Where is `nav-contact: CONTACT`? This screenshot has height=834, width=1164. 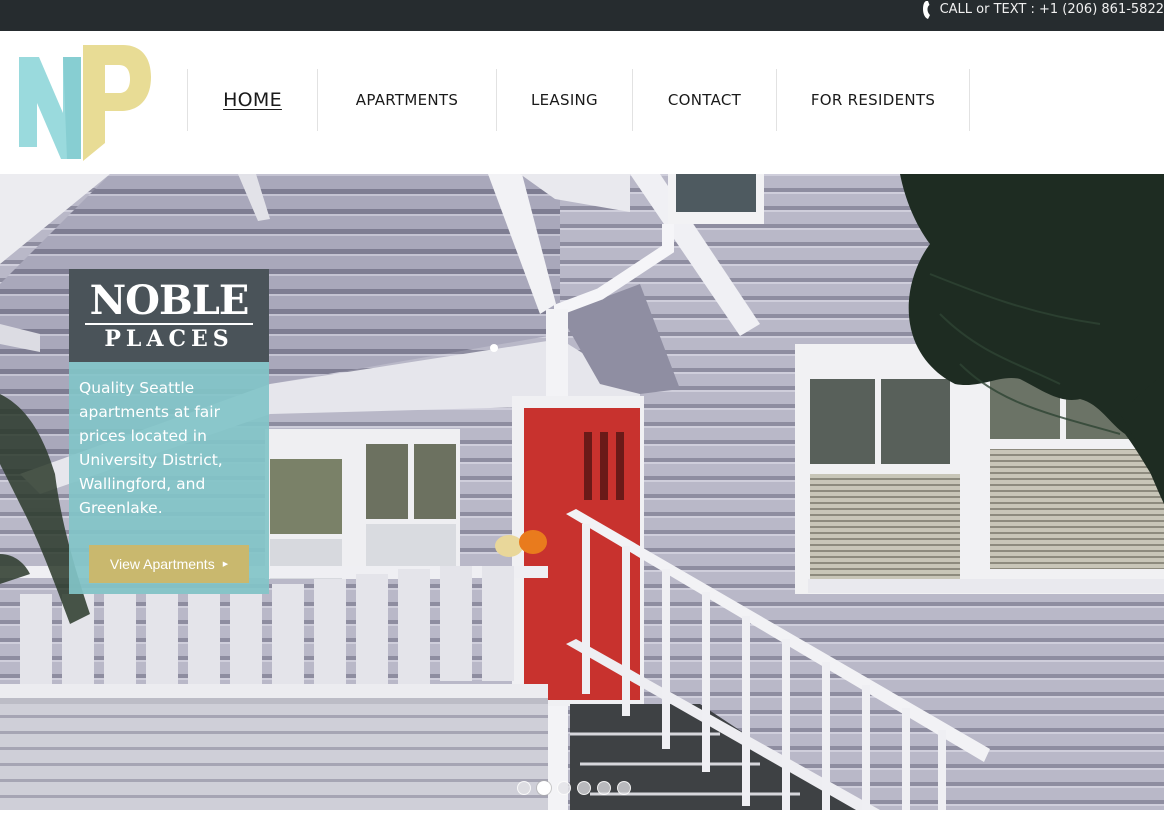 nav-contact: CONTACT is located at coordinates (704, 100).